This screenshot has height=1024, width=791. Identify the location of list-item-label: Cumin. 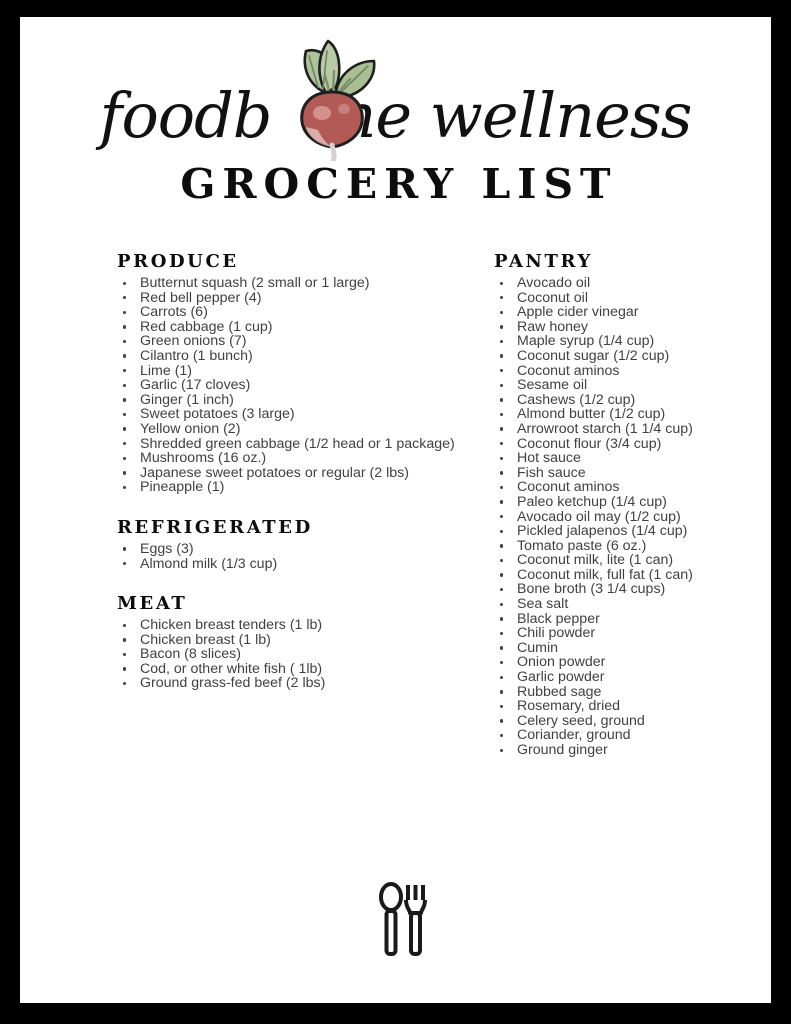
(537, 647).